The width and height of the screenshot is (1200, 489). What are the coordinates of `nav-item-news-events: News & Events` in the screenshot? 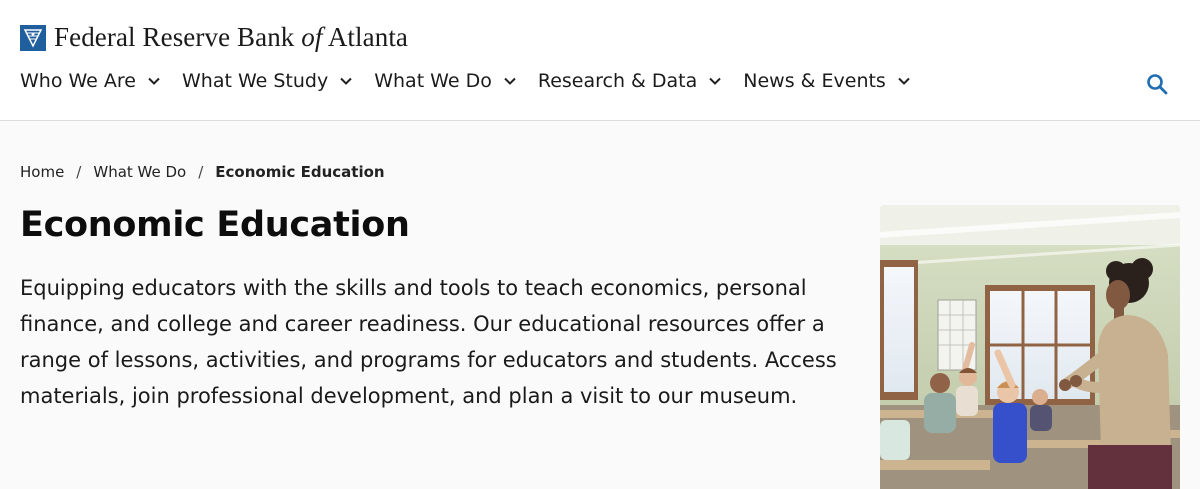 It's located at (826, 81).